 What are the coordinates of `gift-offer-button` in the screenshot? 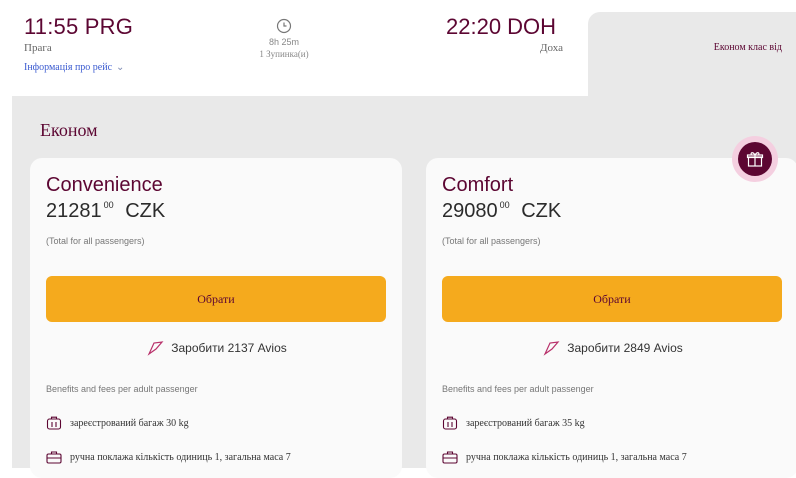 It's located at (755, 159).